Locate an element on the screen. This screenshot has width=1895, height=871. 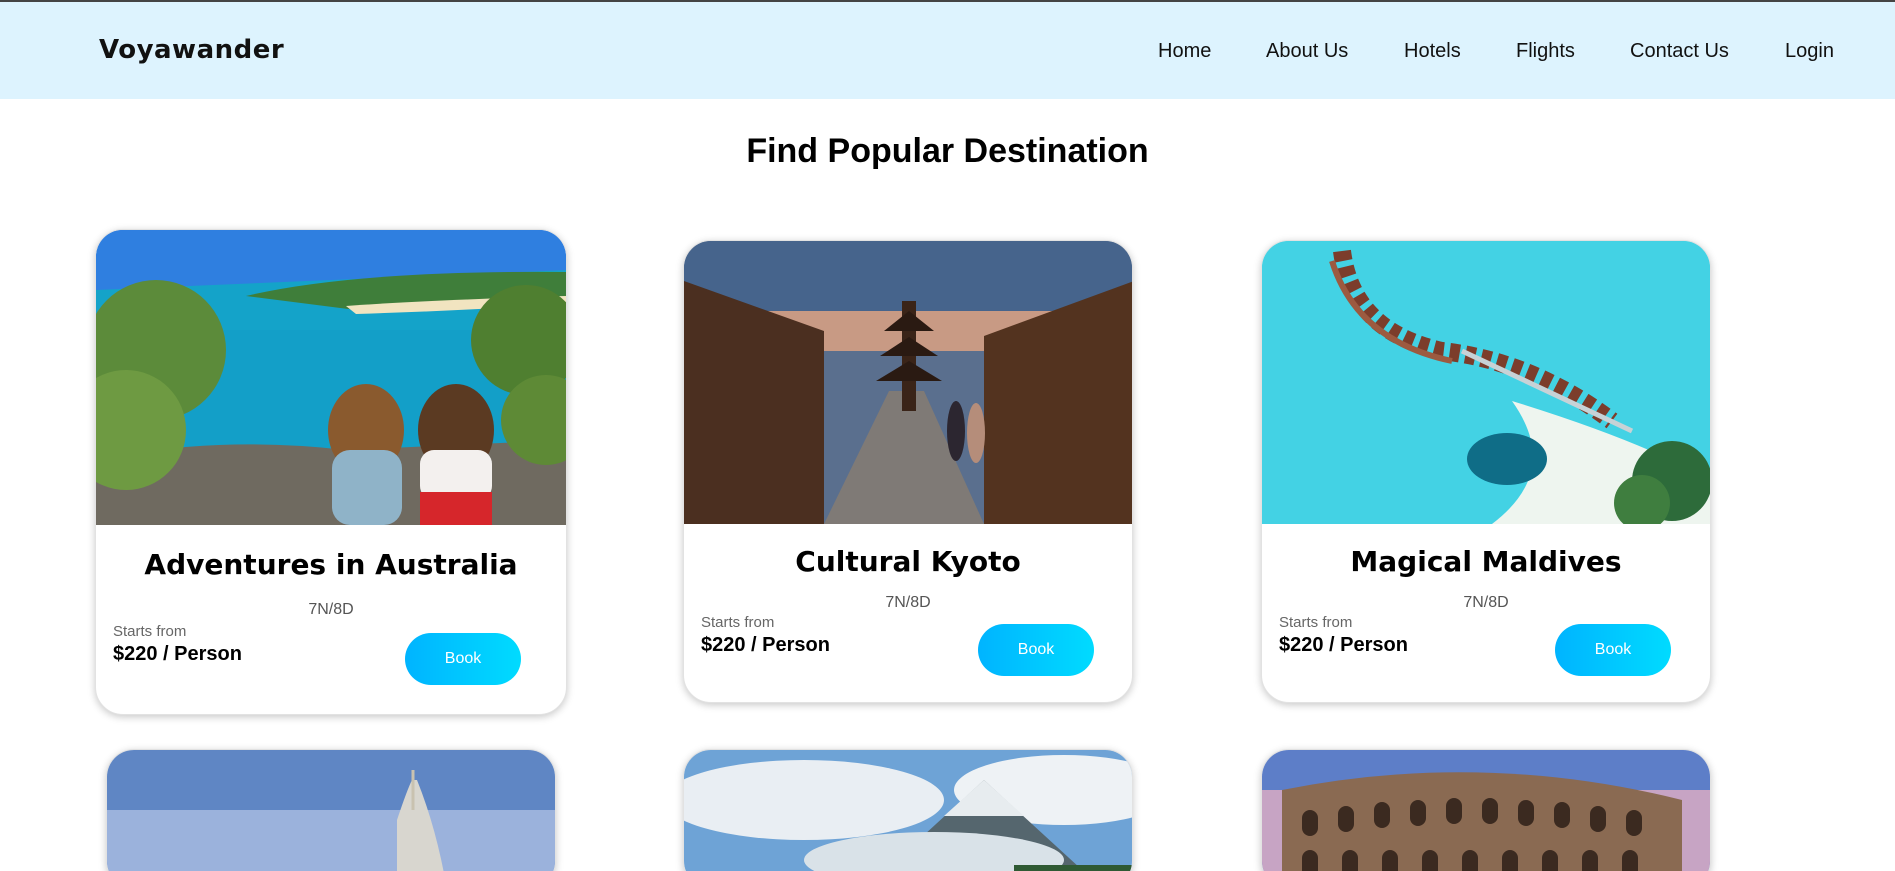
dubai-photo is located at coordinates (331, 810).